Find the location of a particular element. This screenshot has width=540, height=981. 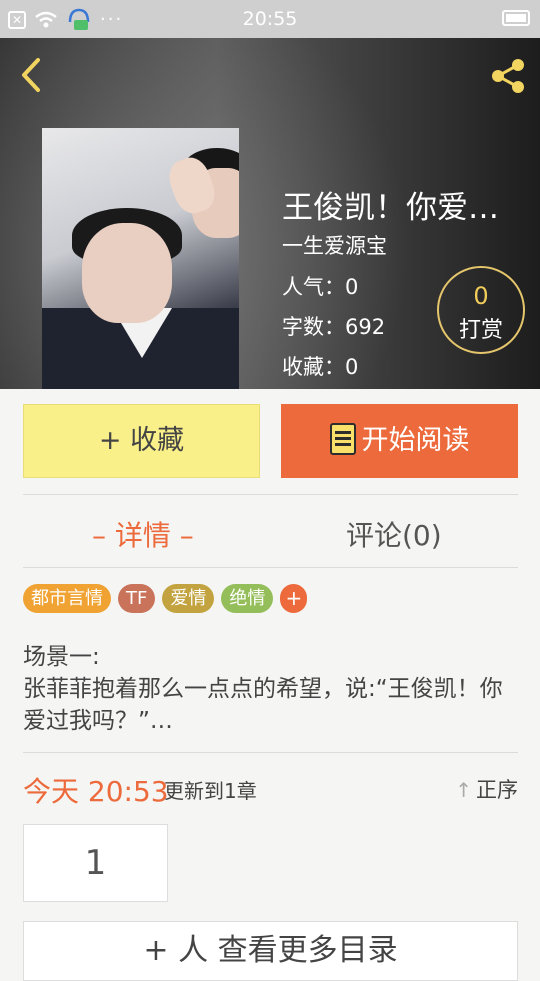

tag-heartless: 绝情 is located at coordinates (247, 598).